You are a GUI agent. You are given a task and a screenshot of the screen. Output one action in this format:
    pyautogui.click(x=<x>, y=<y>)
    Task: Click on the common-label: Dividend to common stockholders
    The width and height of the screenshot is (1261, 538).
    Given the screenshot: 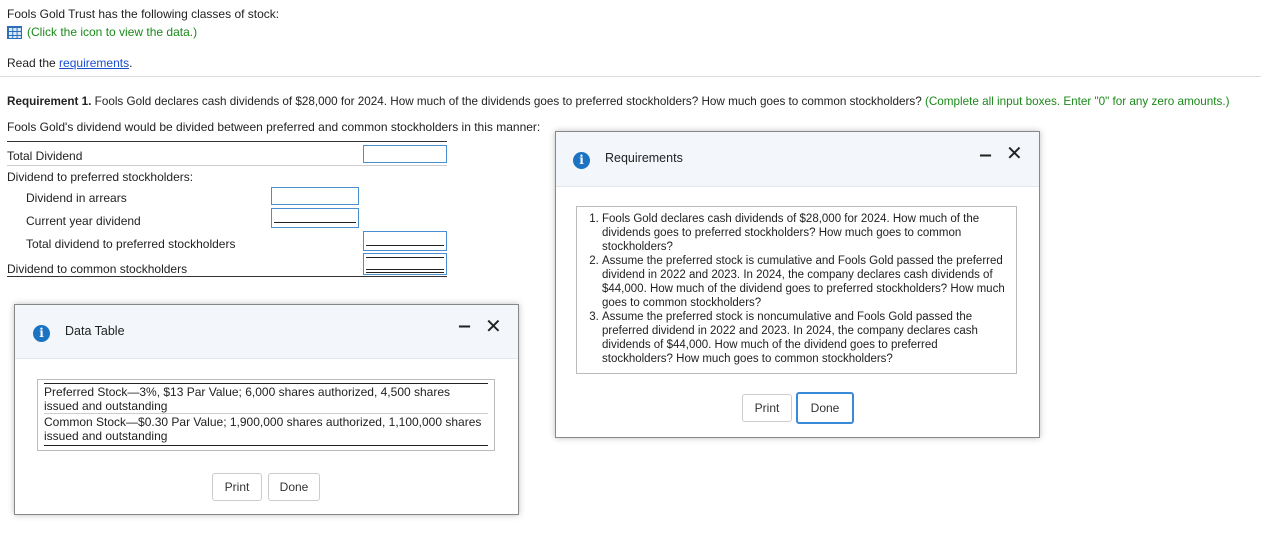 What is the action you would take?
    pyautogui.click(x=97, y=269)
    